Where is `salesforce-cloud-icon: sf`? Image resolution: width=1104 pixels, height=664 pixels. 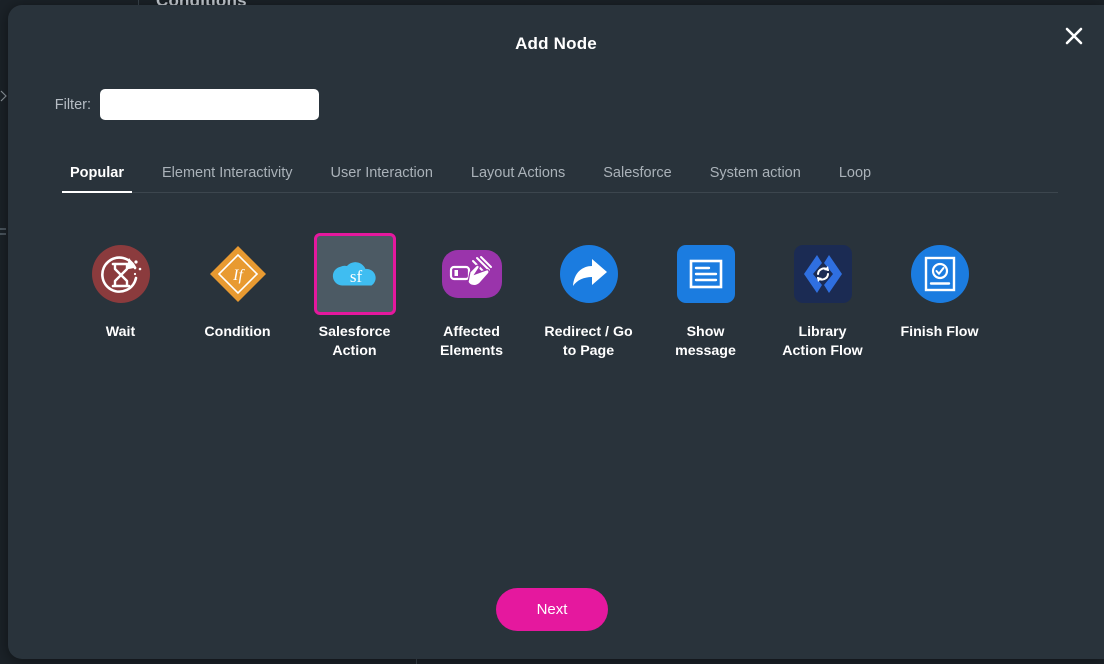
salesforce-cloud-icon: sf is located at coordinates (354, 274).